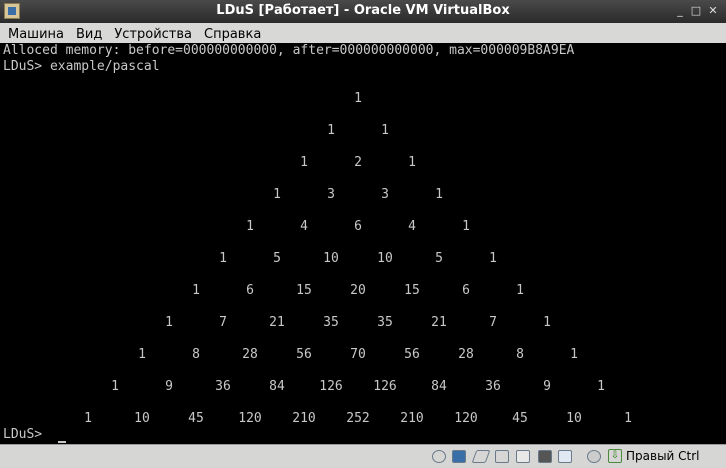  Describe the element at coordinates (615, 456) in the screenshot. I see `host-key-icon: ⇩` at that location.